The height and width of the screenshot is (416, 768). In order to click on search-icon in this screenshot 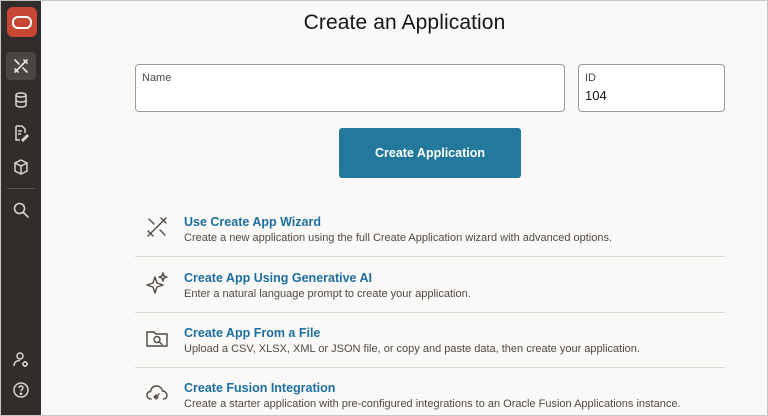, I will do `click(21, 210)`.